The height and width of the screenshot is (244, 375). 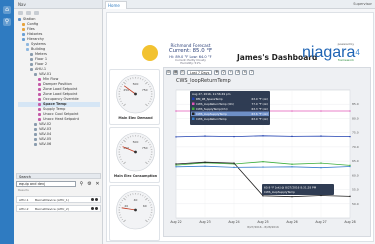 What do you see at coordinates (349, 222) in the screenshot?
I see `x-tick-label: Aug 28` at bounding box center [349, 222].